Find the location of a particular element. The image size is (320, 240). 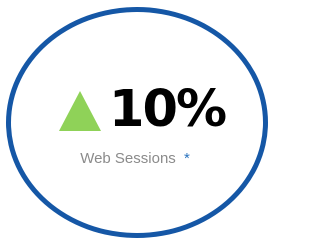

metric-label: Web Sessions is located at coordinates (128, 158).